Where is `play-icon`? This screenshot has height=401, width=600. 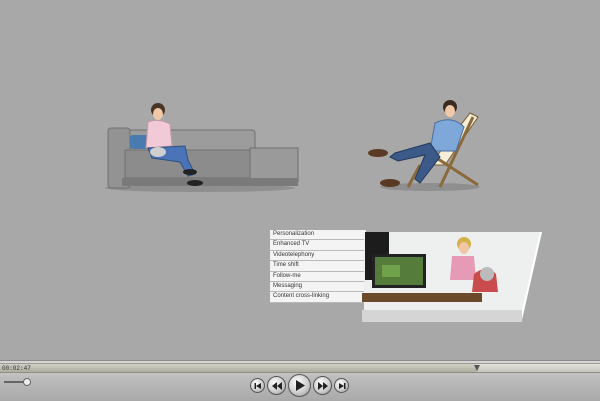
play-icon is located at coordinates (300, 385).